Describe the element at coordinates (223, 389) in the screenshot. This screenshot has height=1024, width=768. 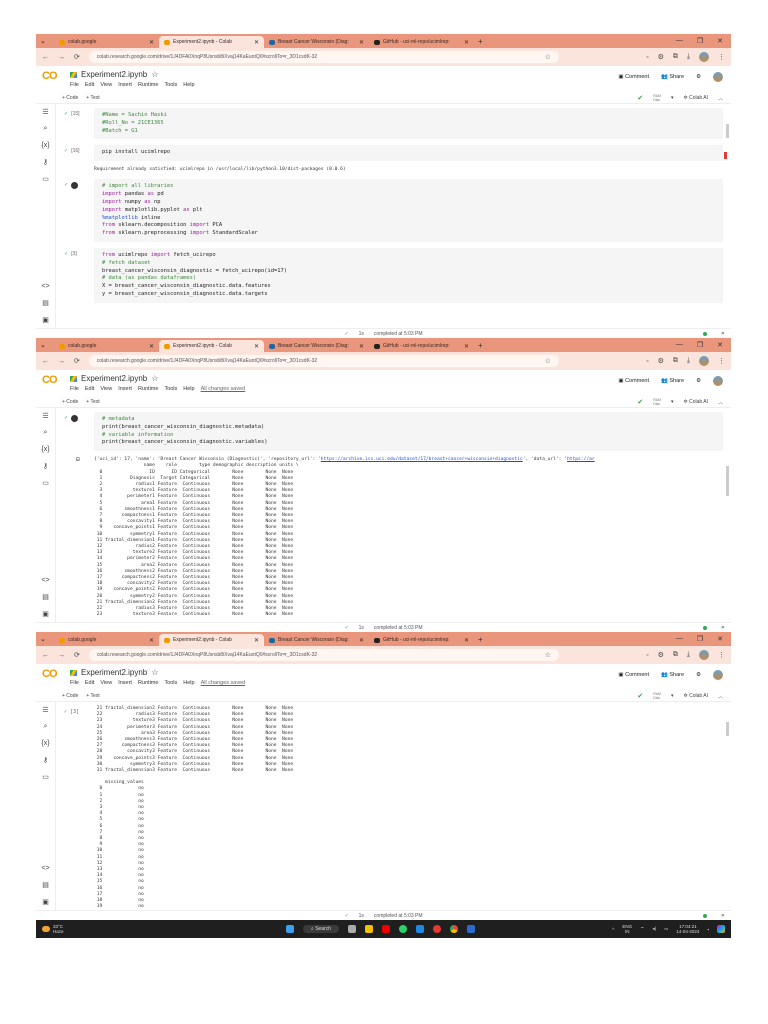
I see `save-status-link: All changes saved` at that location.